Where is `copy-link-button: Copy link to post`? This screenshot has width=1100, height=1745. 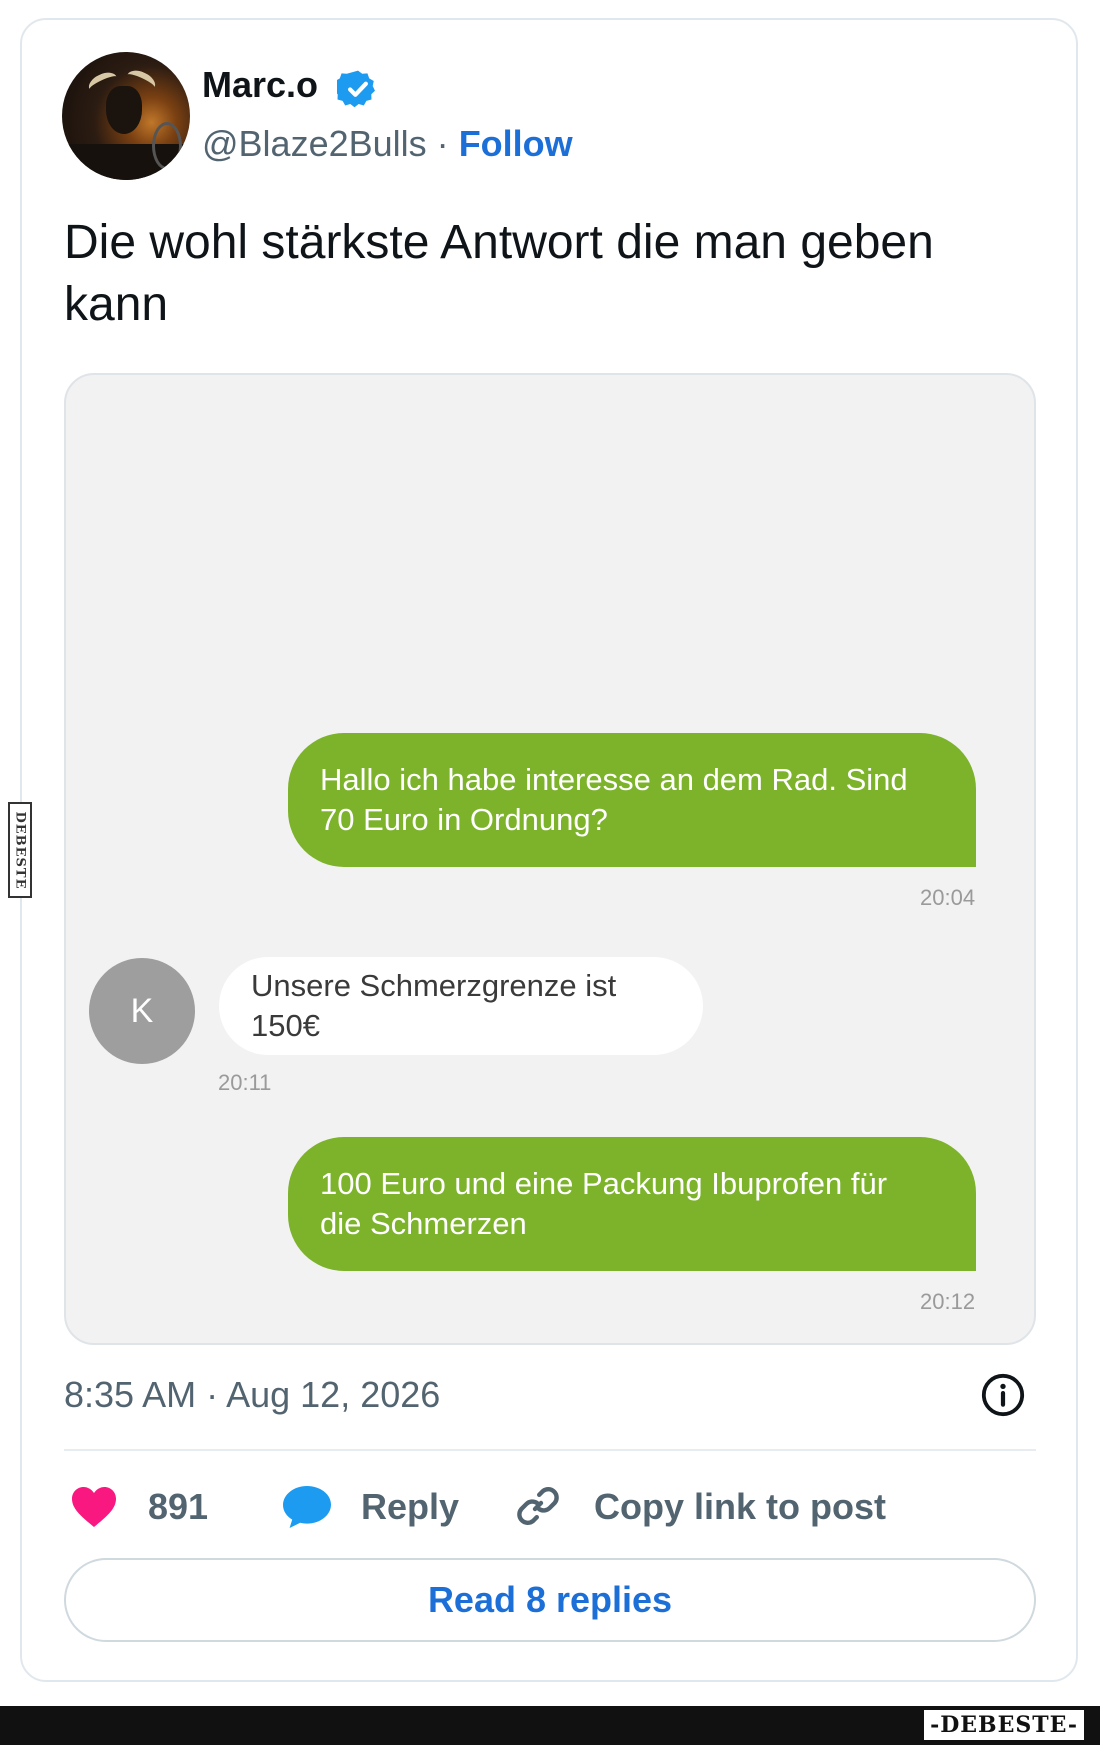 copy-link-button: Copy link to post is located at coordinates (740, 1507).